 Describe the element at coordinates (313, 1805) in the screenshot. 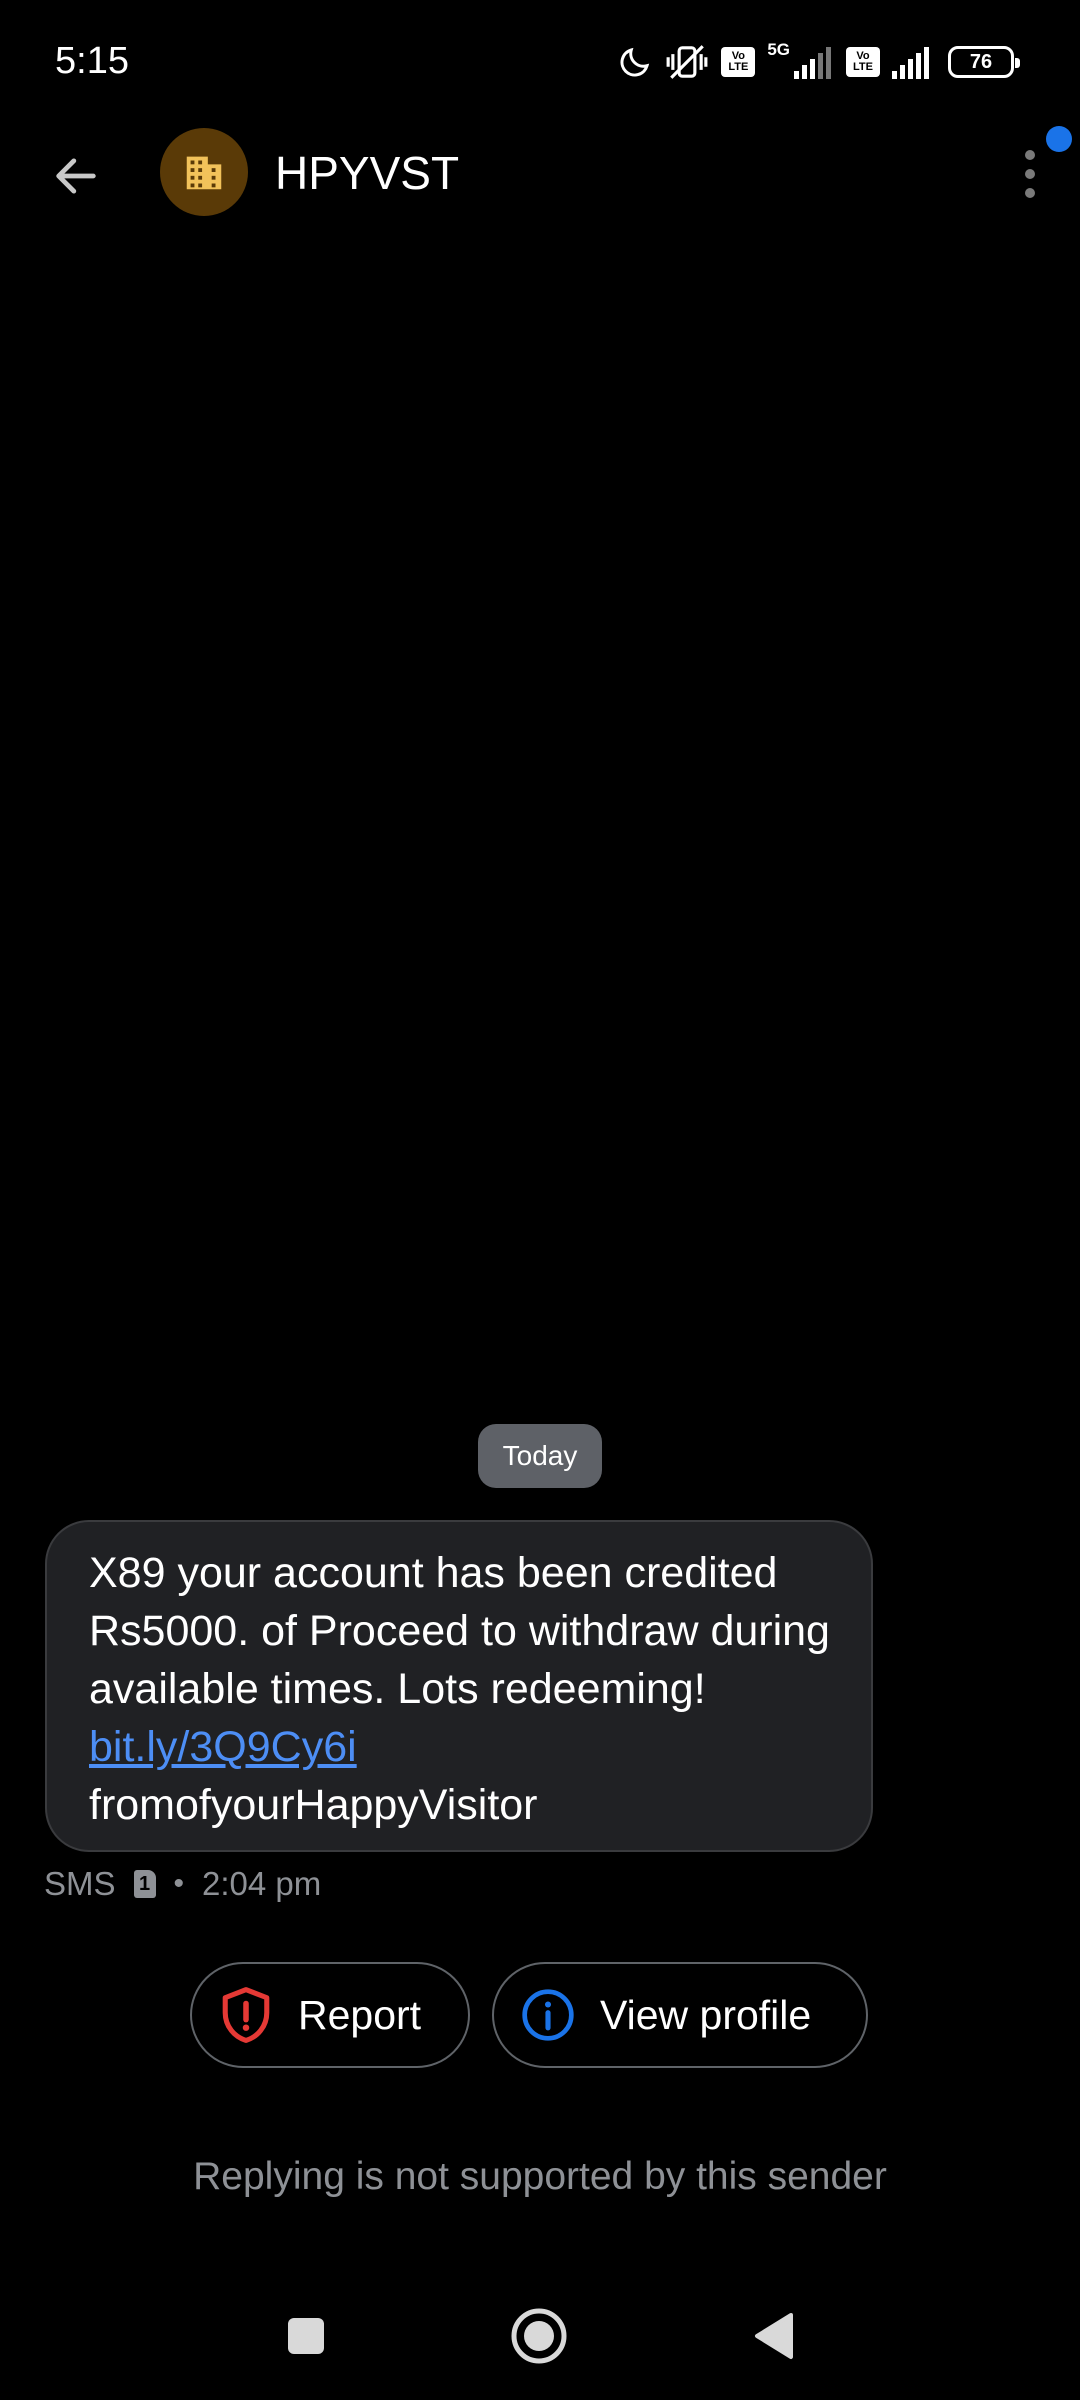

I see `message-text-end: fromofyourHappyVisitor` at that location.